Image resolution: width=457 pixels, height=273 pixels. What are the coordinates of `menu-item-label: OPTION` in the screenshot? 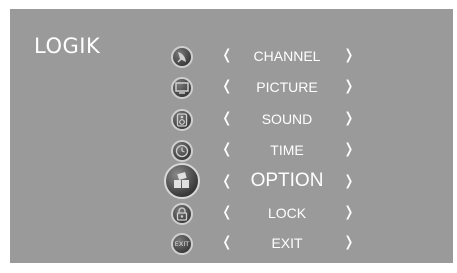 It's located at (287, 180).